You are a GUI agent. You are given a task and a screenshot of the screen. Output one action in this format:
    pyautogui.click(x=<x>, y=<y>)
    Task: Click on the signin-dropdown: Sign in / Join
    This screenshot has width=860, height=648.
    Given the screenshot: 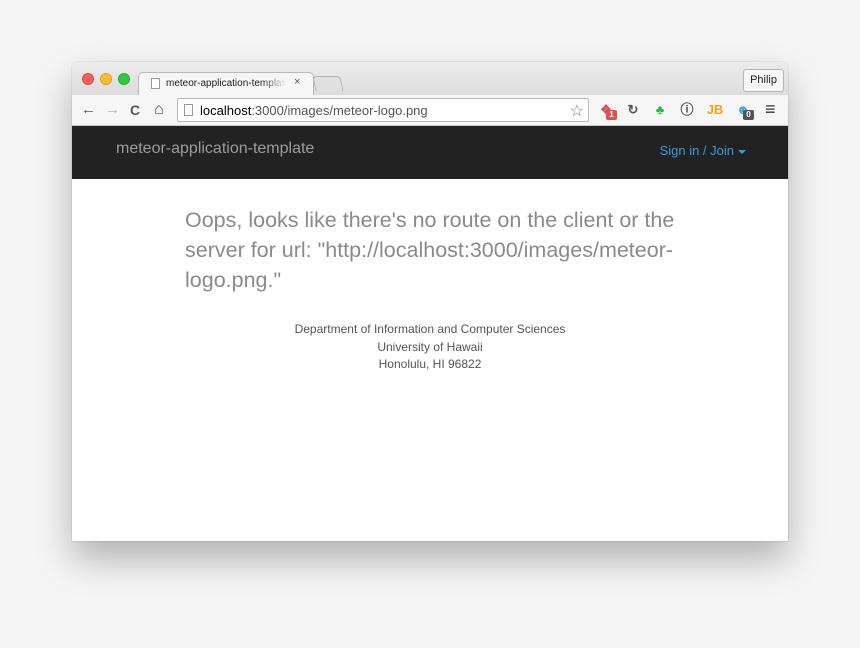 What is the action you would take?
    pyautogui.click(x=703, y=150)
    